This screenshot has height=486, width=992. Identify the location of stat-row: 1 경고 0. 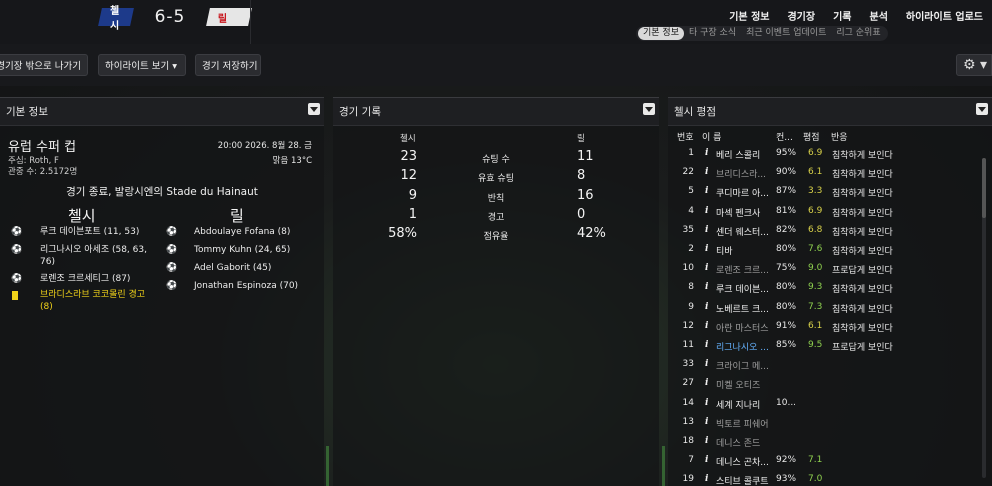
(496, 216).